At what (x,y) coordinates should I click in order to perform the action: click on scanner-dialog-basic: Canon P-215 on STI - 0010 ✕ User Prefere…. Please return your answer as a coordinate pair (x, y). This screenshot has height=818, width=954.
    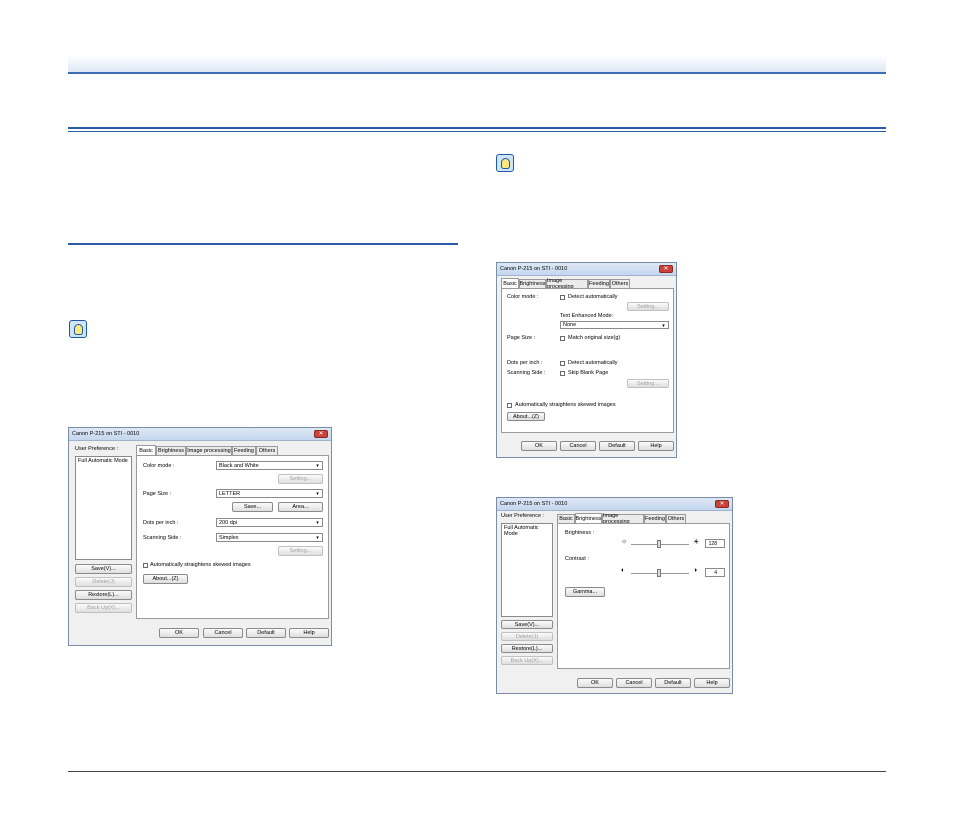
    Looking at the image, I should click on (200, 536).